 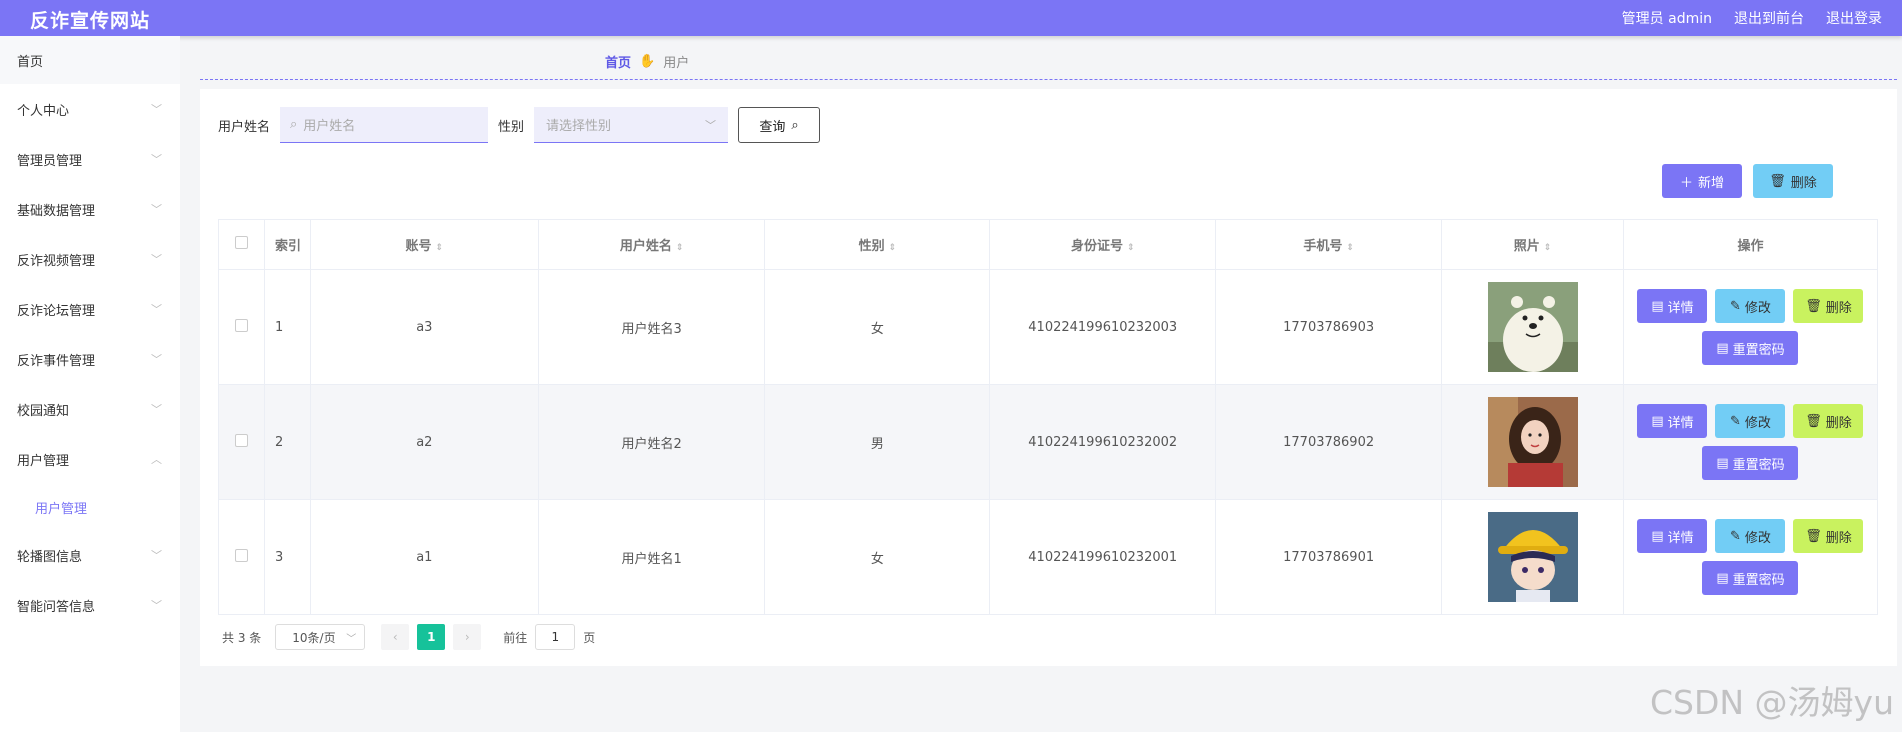 I want to click on prev-page-button: ‹, so click(x=395, y=637).